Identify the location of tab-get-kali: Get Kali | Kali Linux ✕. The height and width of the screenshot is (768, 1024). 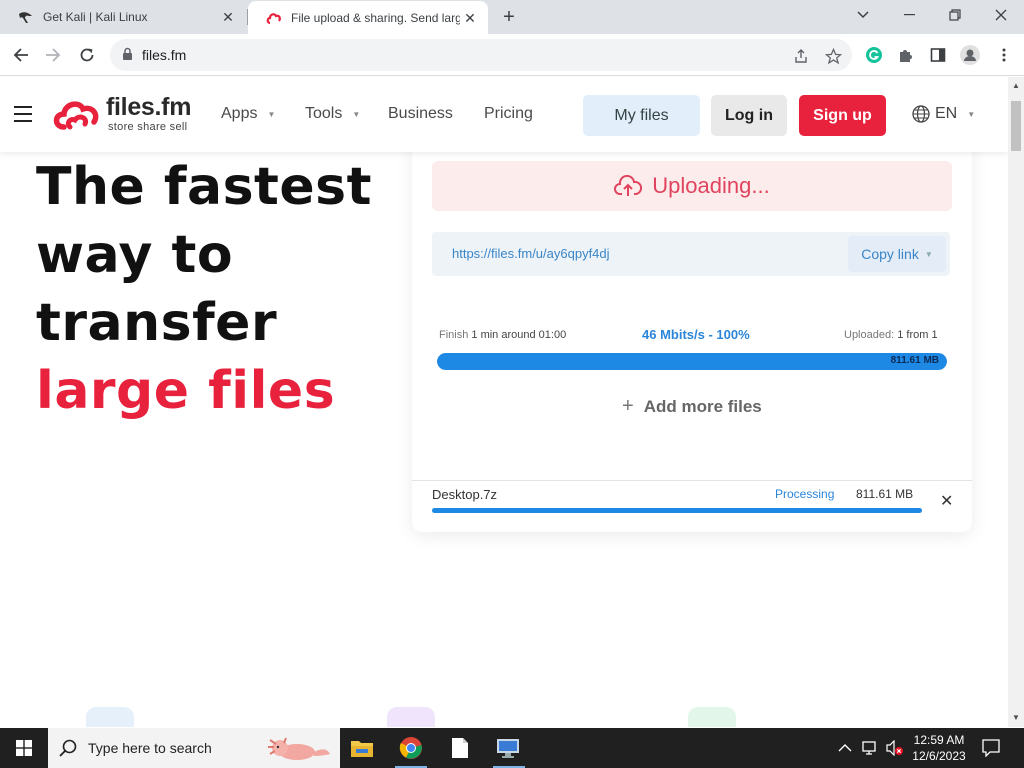
(123, 17).